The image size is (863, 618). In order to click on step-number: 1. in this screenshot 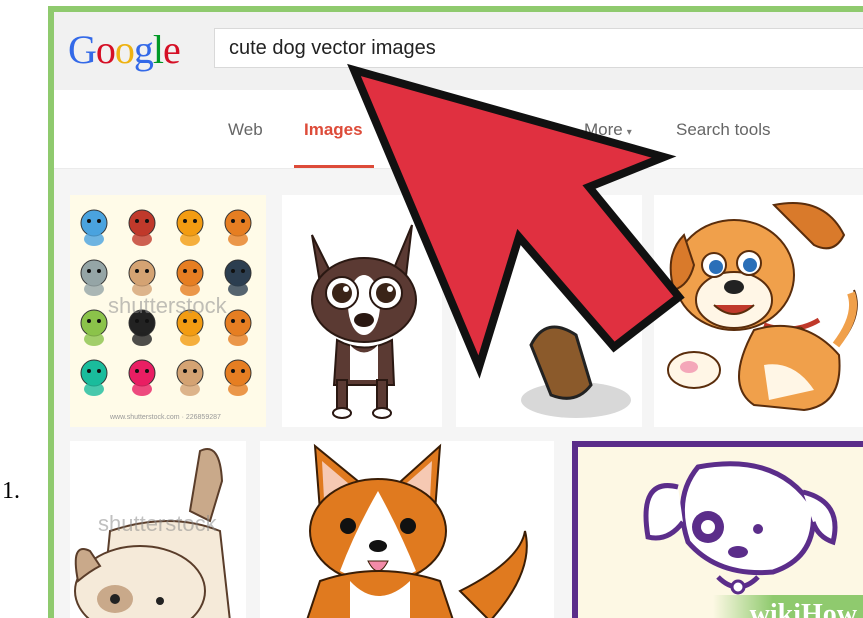, I will do `click(11, 491)`.